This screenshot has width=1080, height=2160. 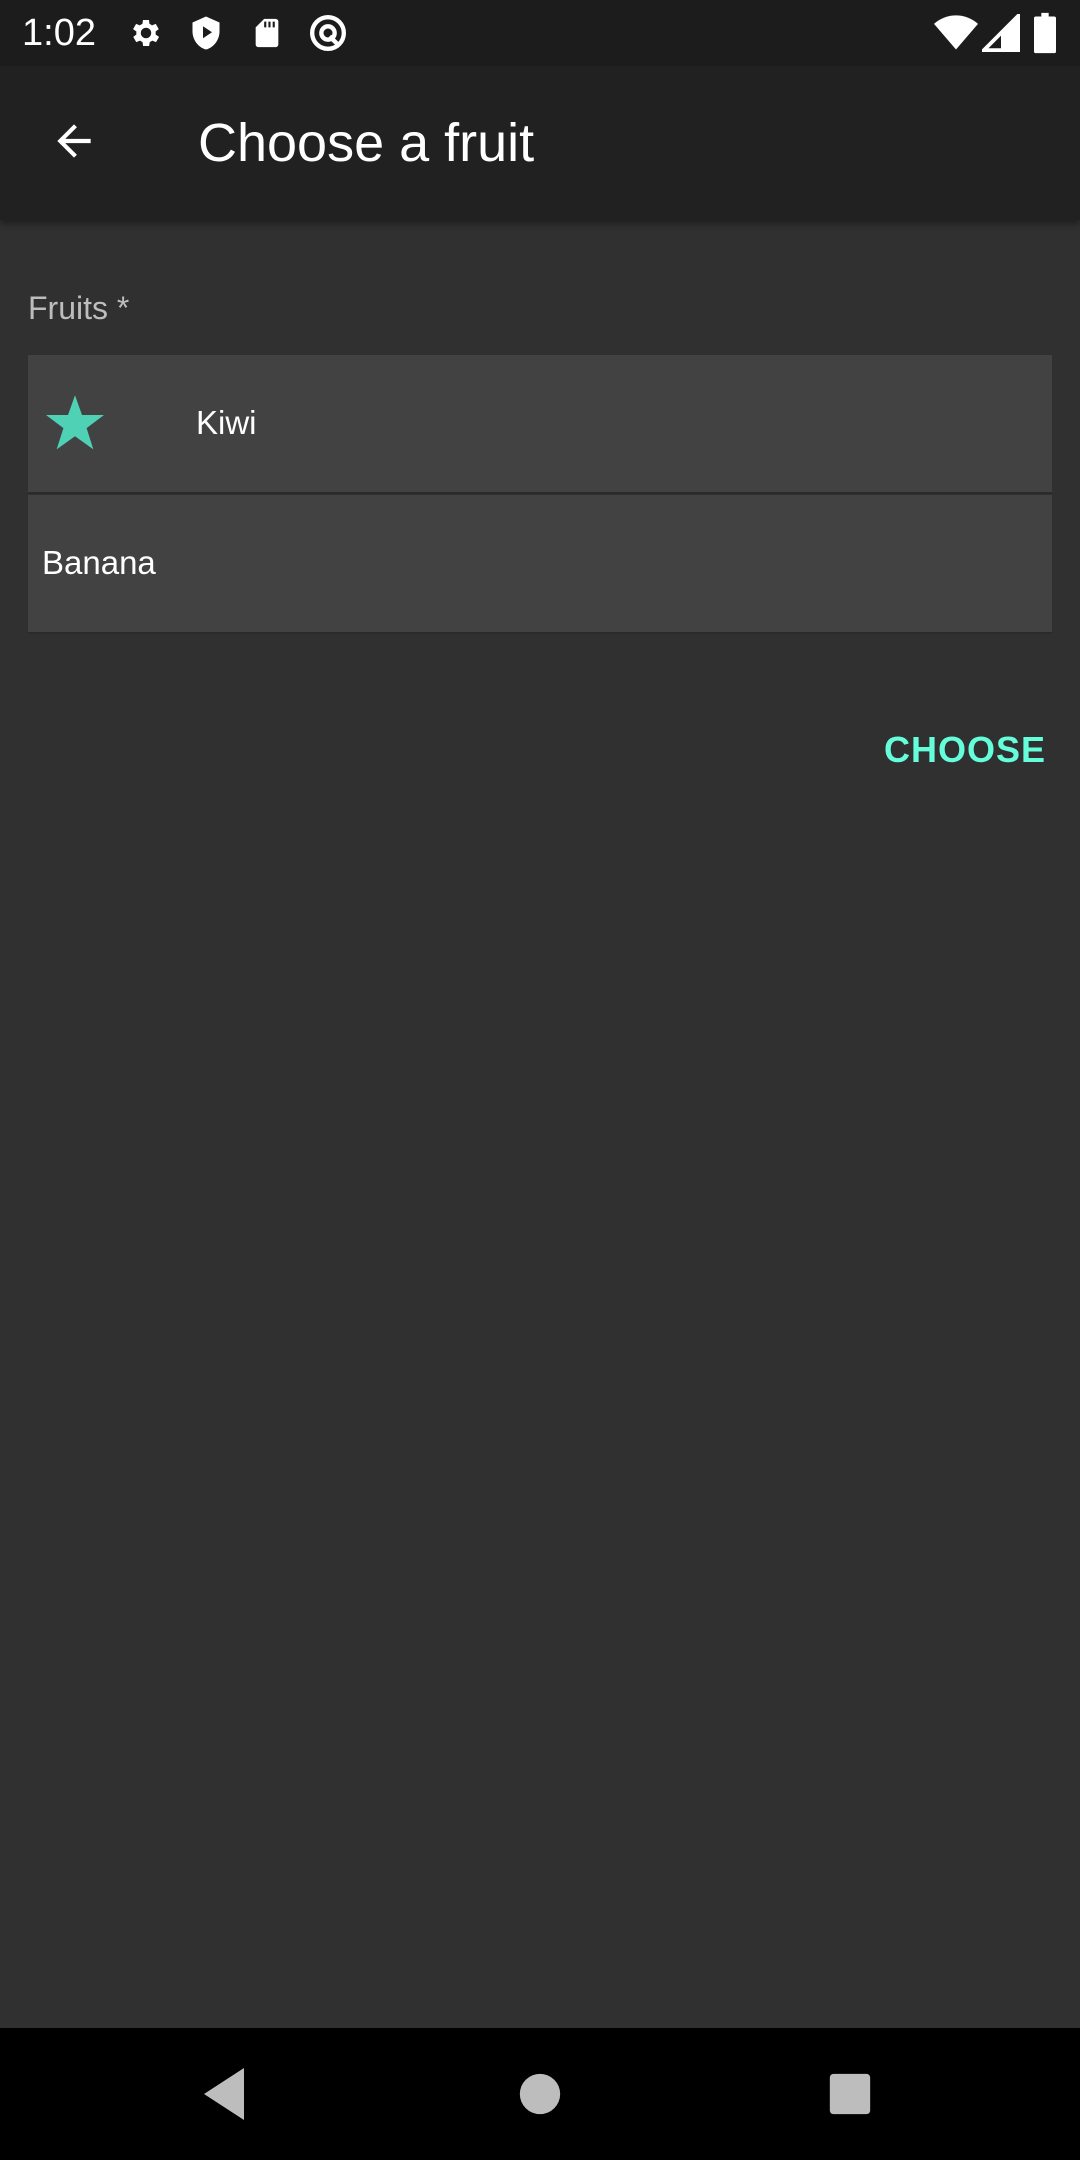 I want to click on gear-icon, so click(x=146, y=35).